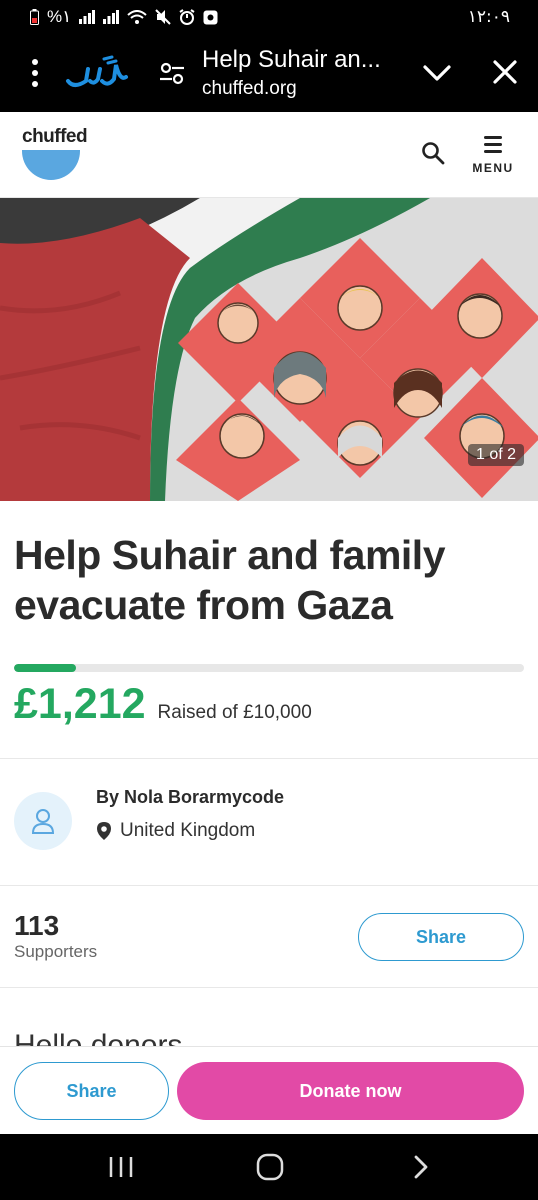  I want to click on logo-bowl, so click(51, 165).